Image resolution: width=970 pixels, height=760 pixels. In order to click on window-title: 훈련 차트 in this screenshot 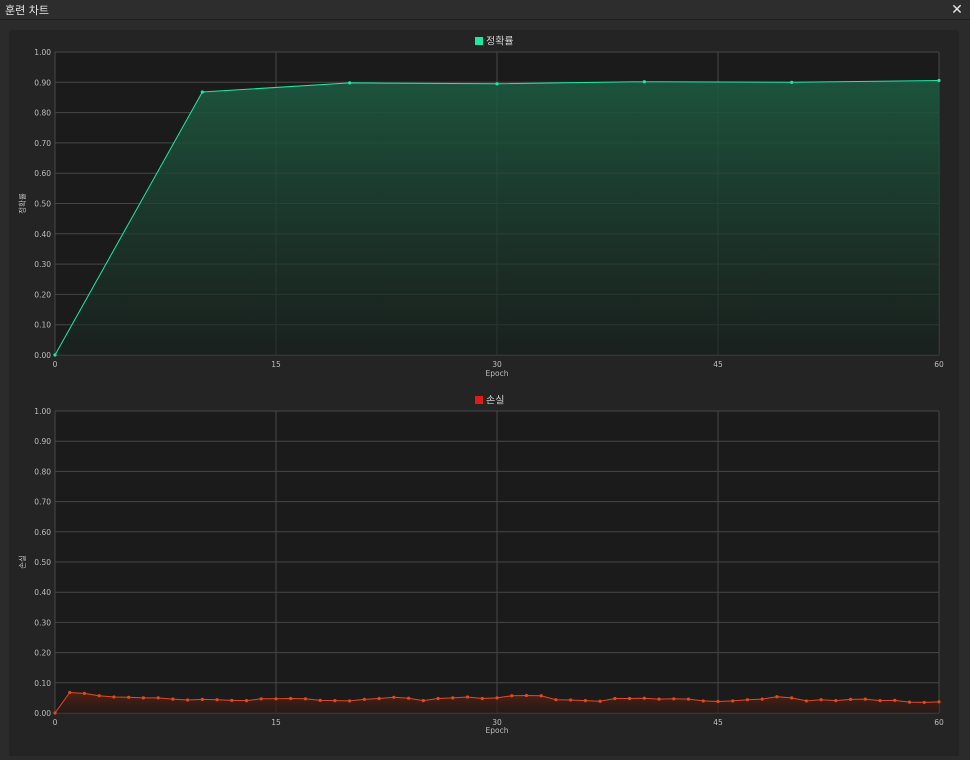, I will do `click(27, 10)`.